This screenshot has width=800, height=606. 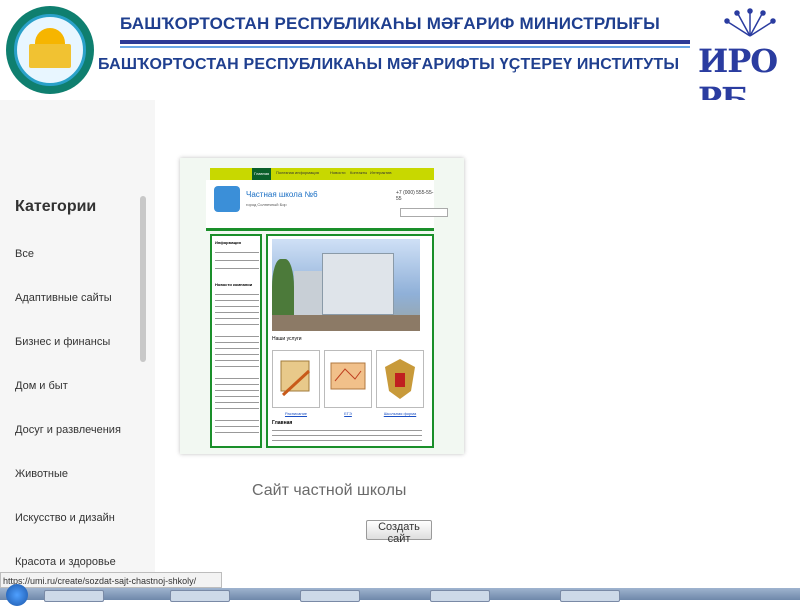 What do you see at coordinates (50, 50) in the screenshot?
I see `ministry-logo-icon` at bounding box center [50, 50].